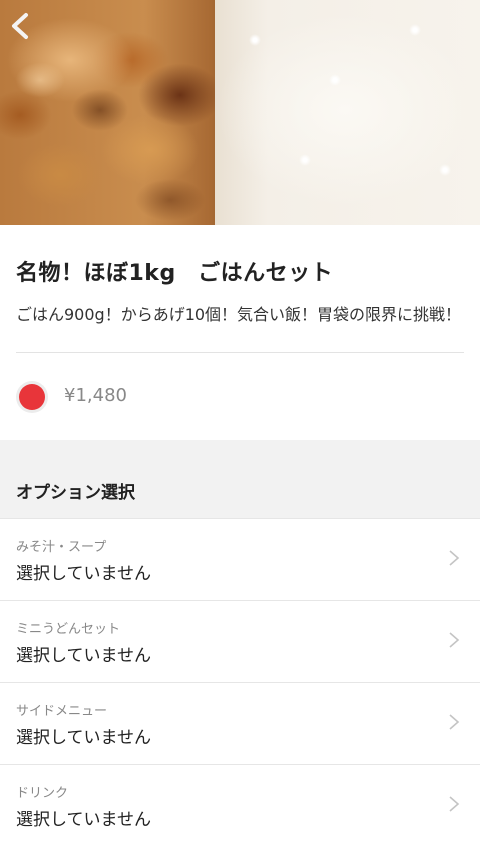 Image resolution: width=480 pixels, height=847 pixels. I want to click on chevron-left-icon, so click(20, 26).